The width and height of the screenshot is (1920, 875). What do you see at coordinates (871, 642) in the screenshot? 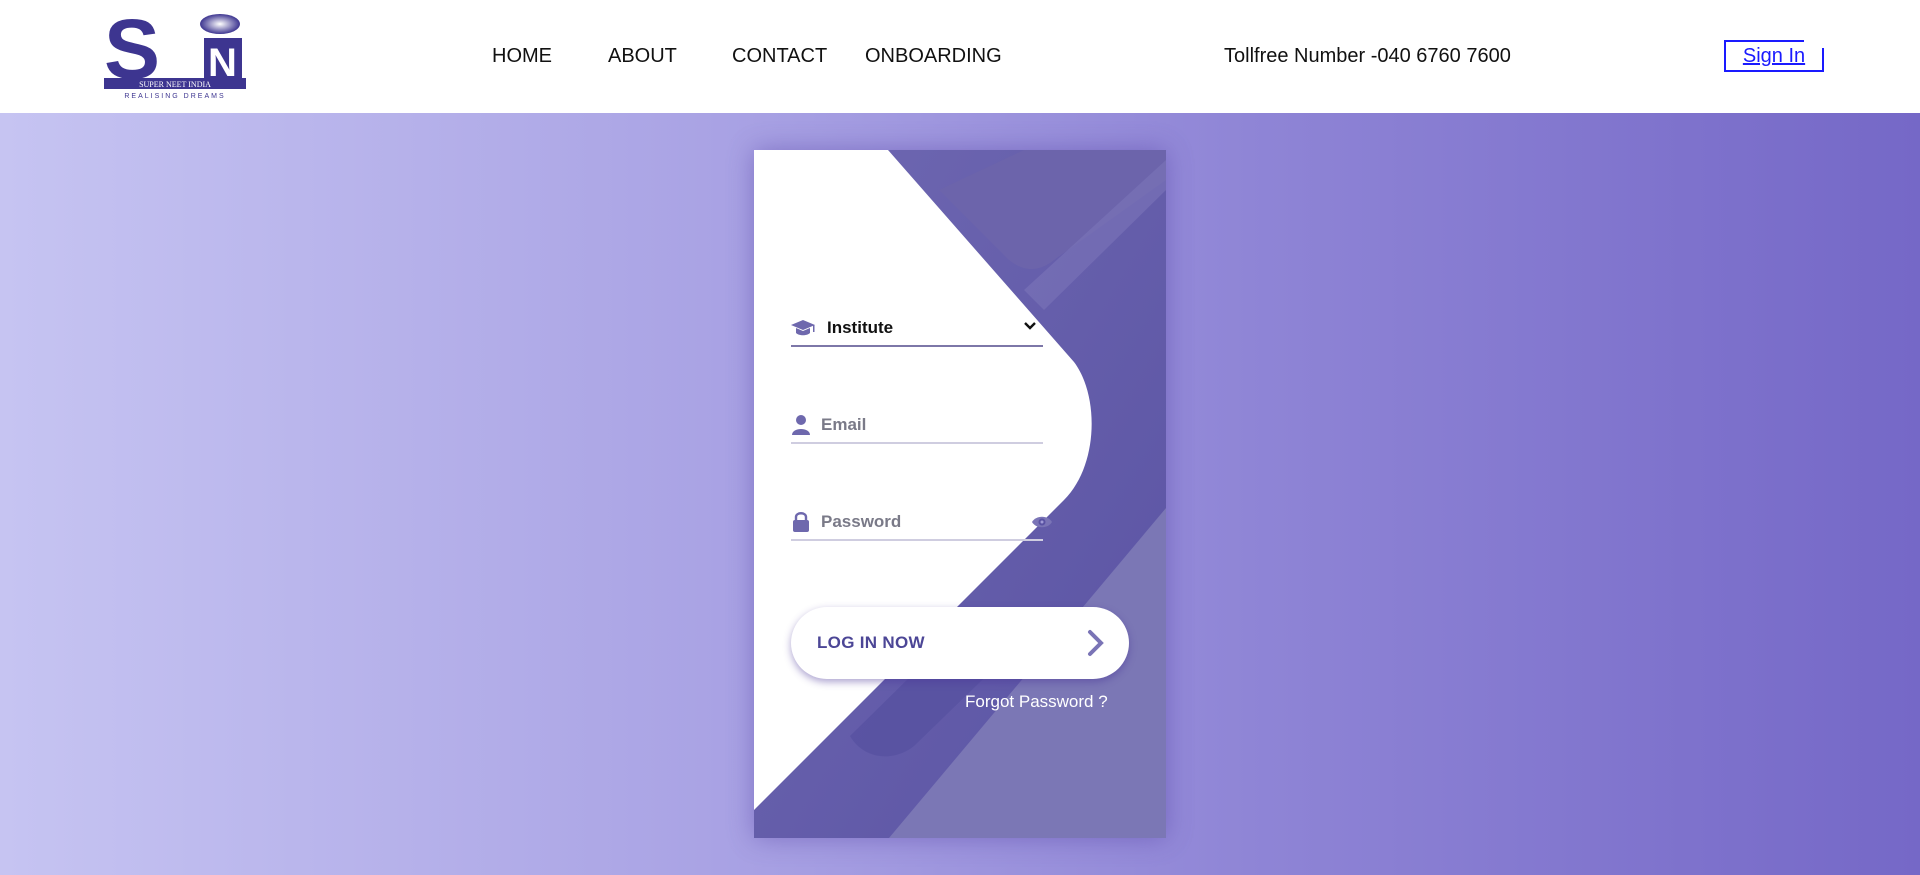
I see `log-in-button-label: LOG IN NOW` at bounding box center [871, 642].